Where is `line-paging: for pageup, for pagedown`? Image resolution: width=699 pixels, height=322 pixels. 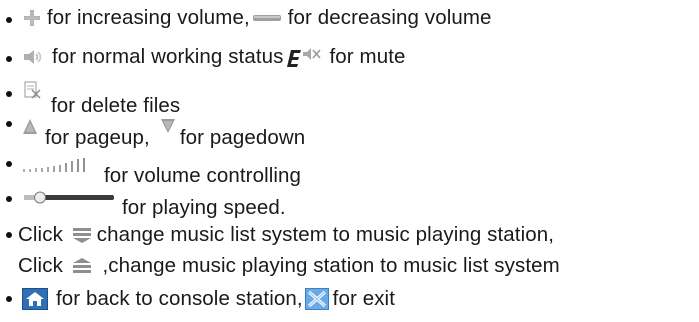
line-paging: for pageup, for pagedown is located at coordinates (164, 133).